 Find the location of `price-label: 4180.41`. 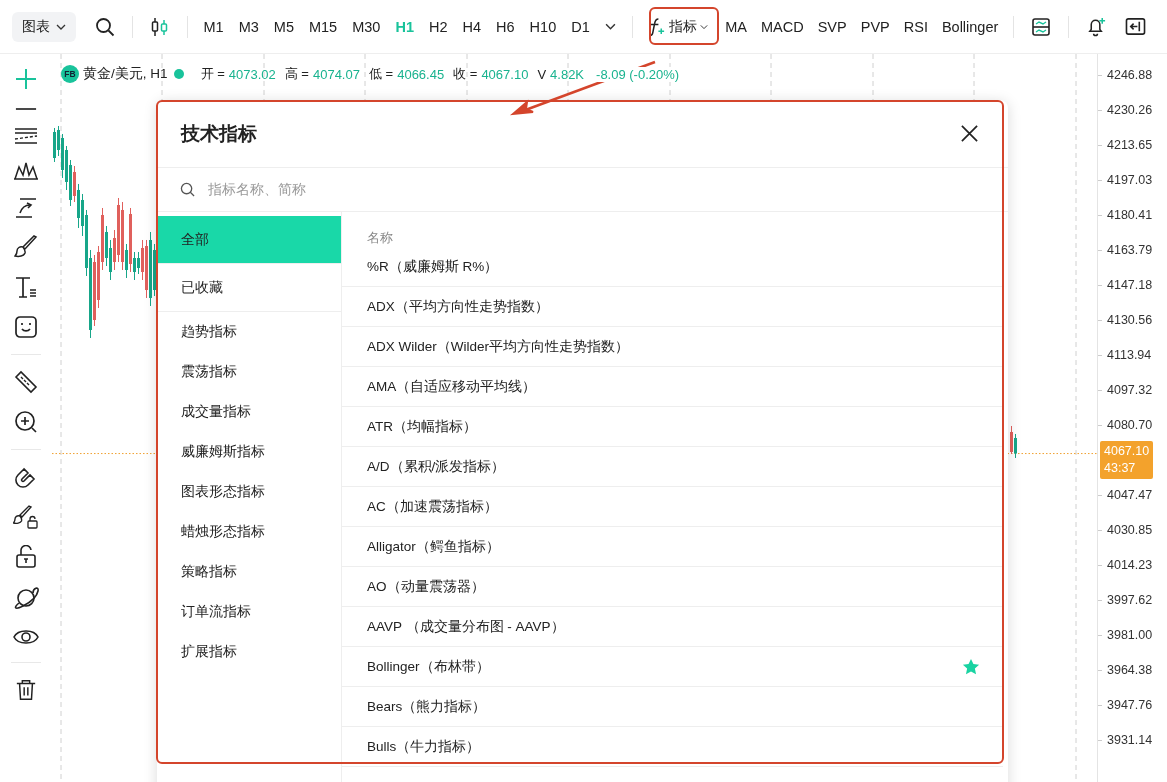

price-label: 4180.41 is located at coordinates (1130, 214).